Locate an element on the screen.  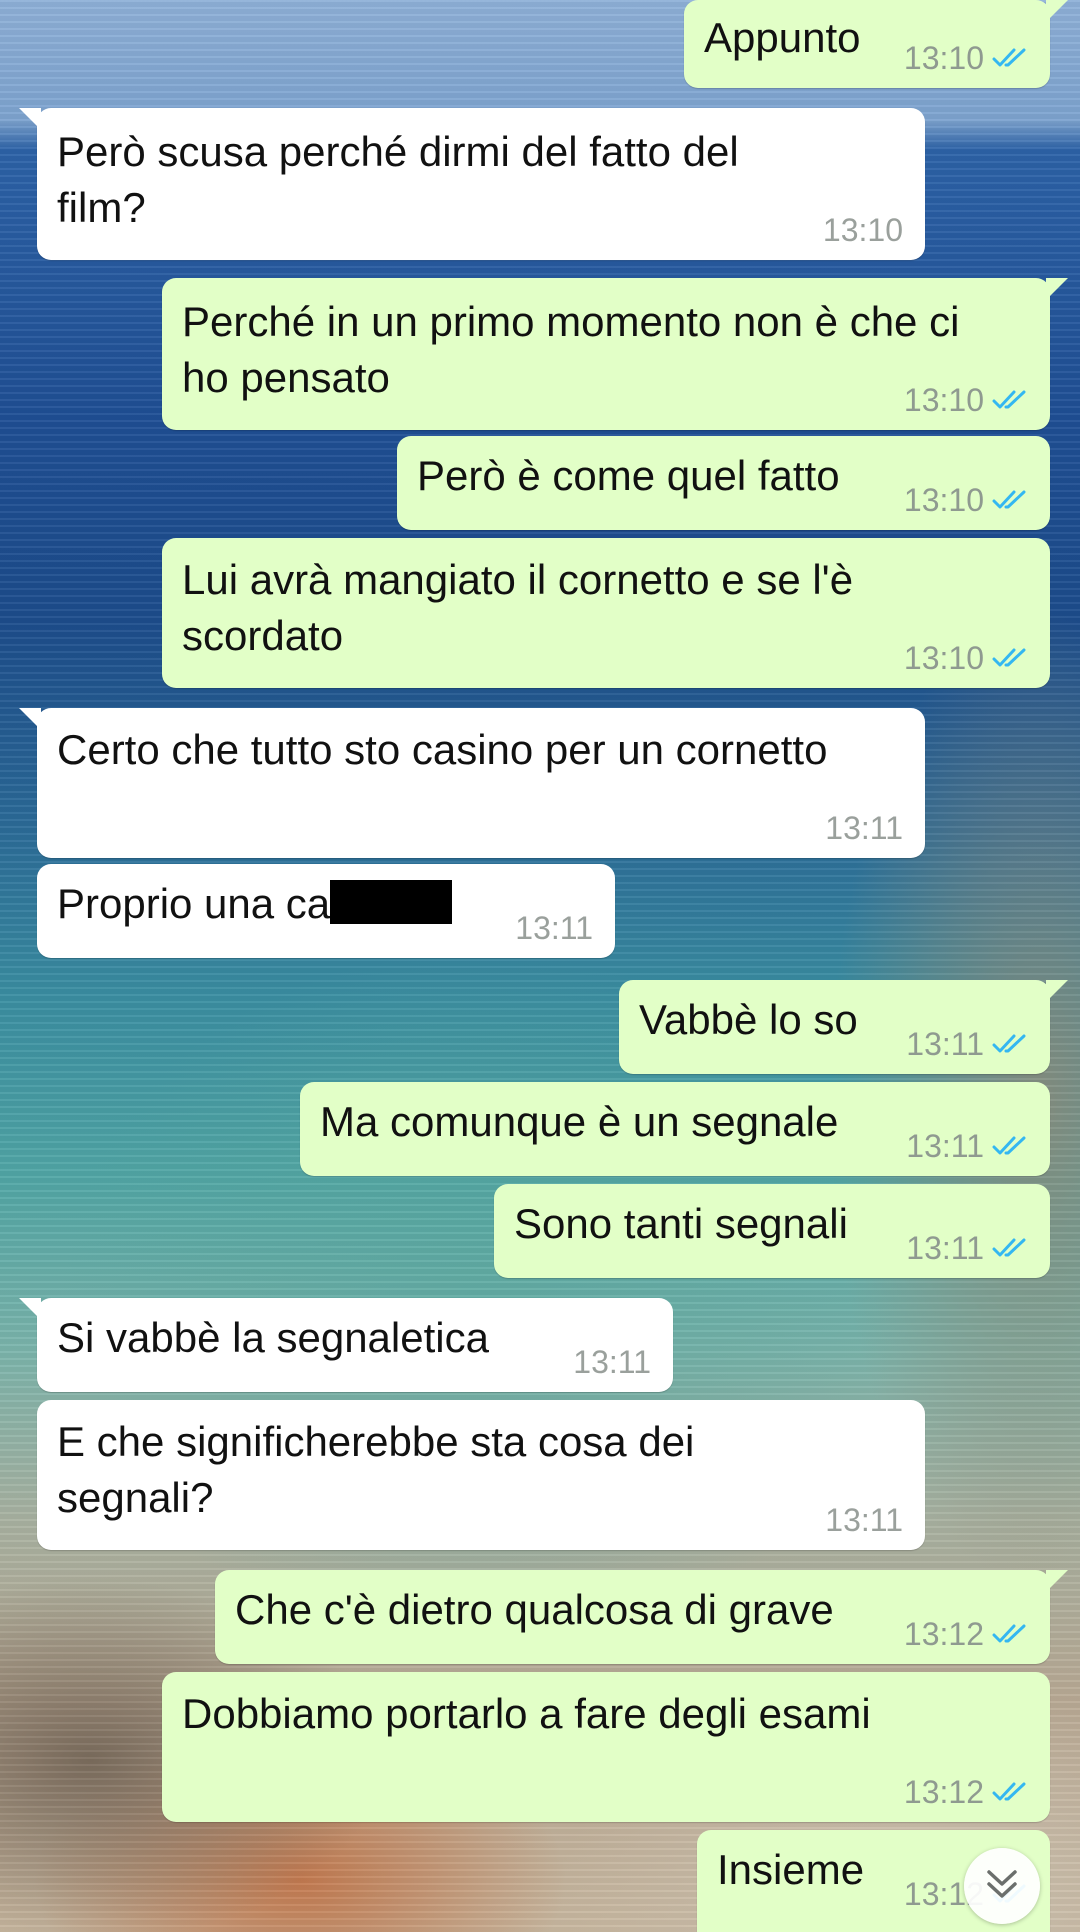
message-text: Insieme is located at coordinates (791, 1869).